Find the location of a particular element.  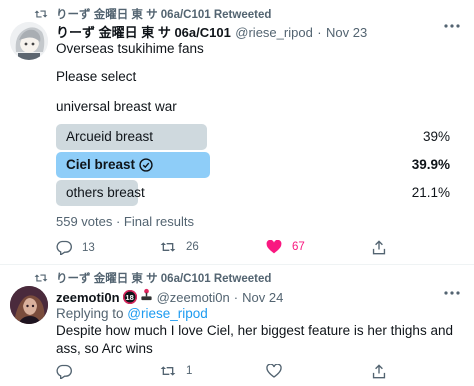

poll-option-label: others breast is located at coordinates (105, 192).